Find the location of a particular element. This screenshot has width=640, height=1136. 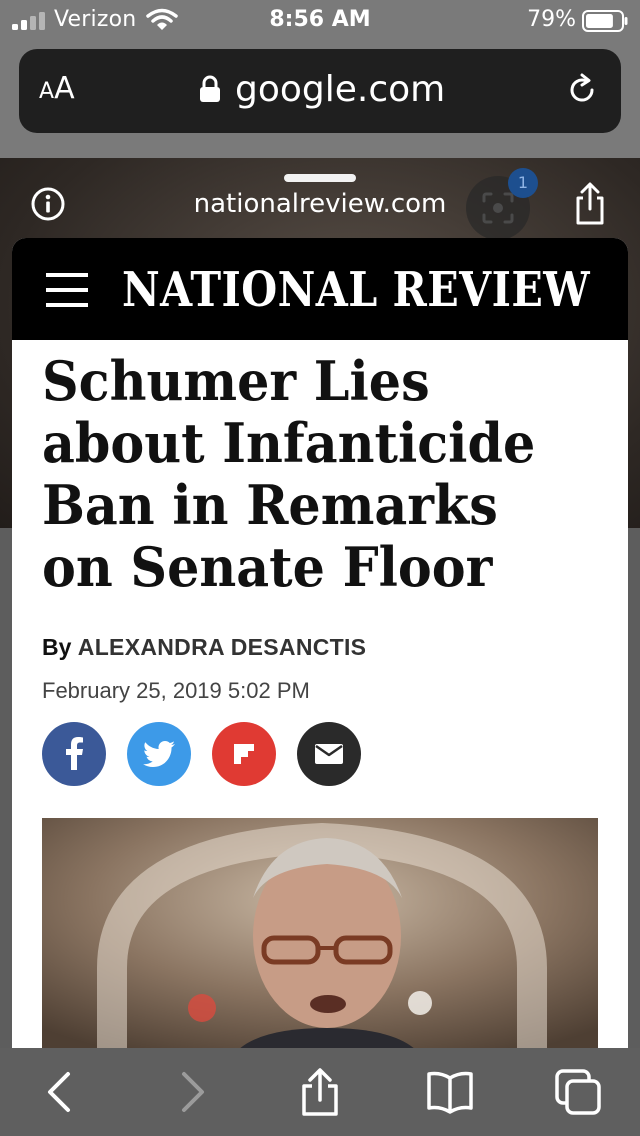

bookmarks-icon is located at coordinates (450, 1092).